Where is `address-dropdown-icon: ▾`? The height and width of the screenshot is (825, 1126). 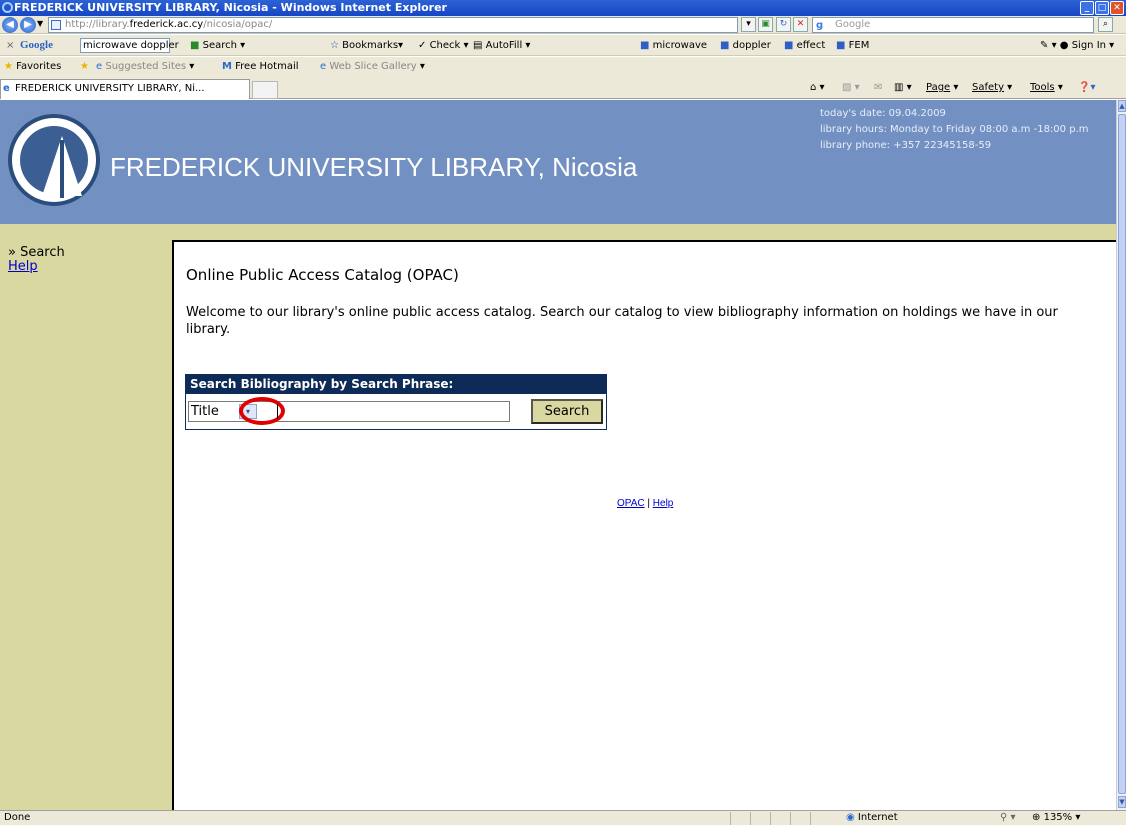 address-dropdown-icon: ▾ is located at coordinates (748, 24).